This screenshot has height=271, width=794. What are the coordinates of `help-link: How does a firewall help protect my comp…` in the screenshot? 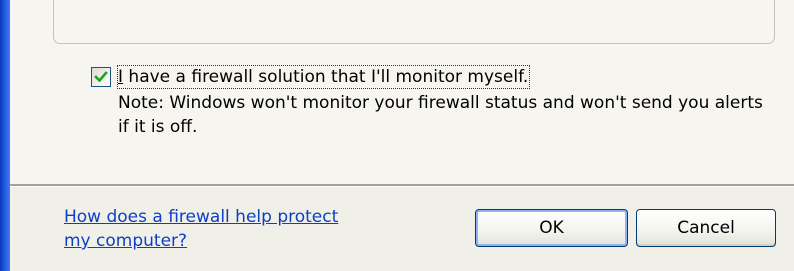 It's located at (214, 229).